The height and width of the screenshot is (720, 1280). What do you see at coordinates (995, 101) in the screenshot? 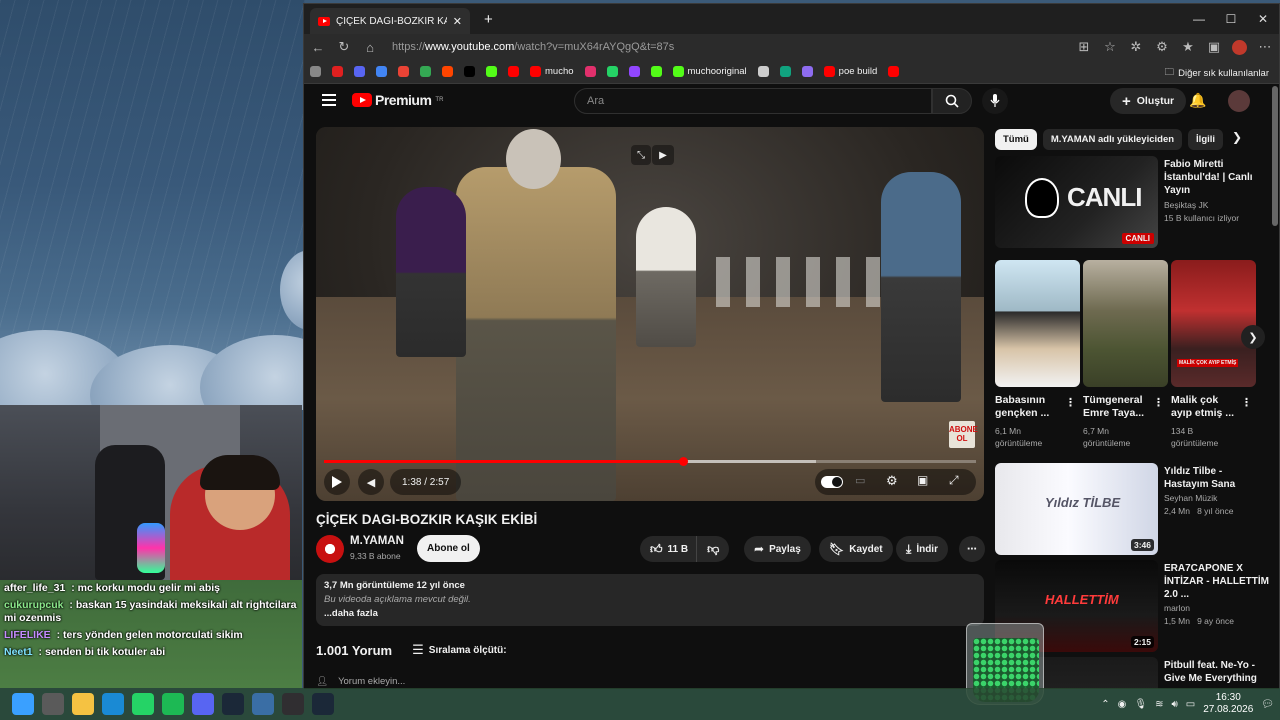
I see `voice-search-button` at bounding box center [995, 101].